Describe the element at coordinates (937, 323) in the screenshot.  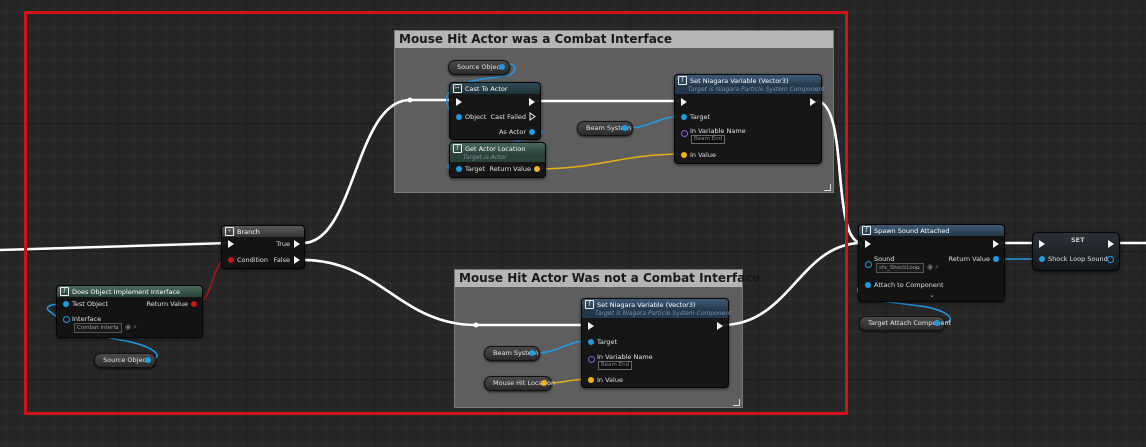
I see `variable-out-pin` at that location.